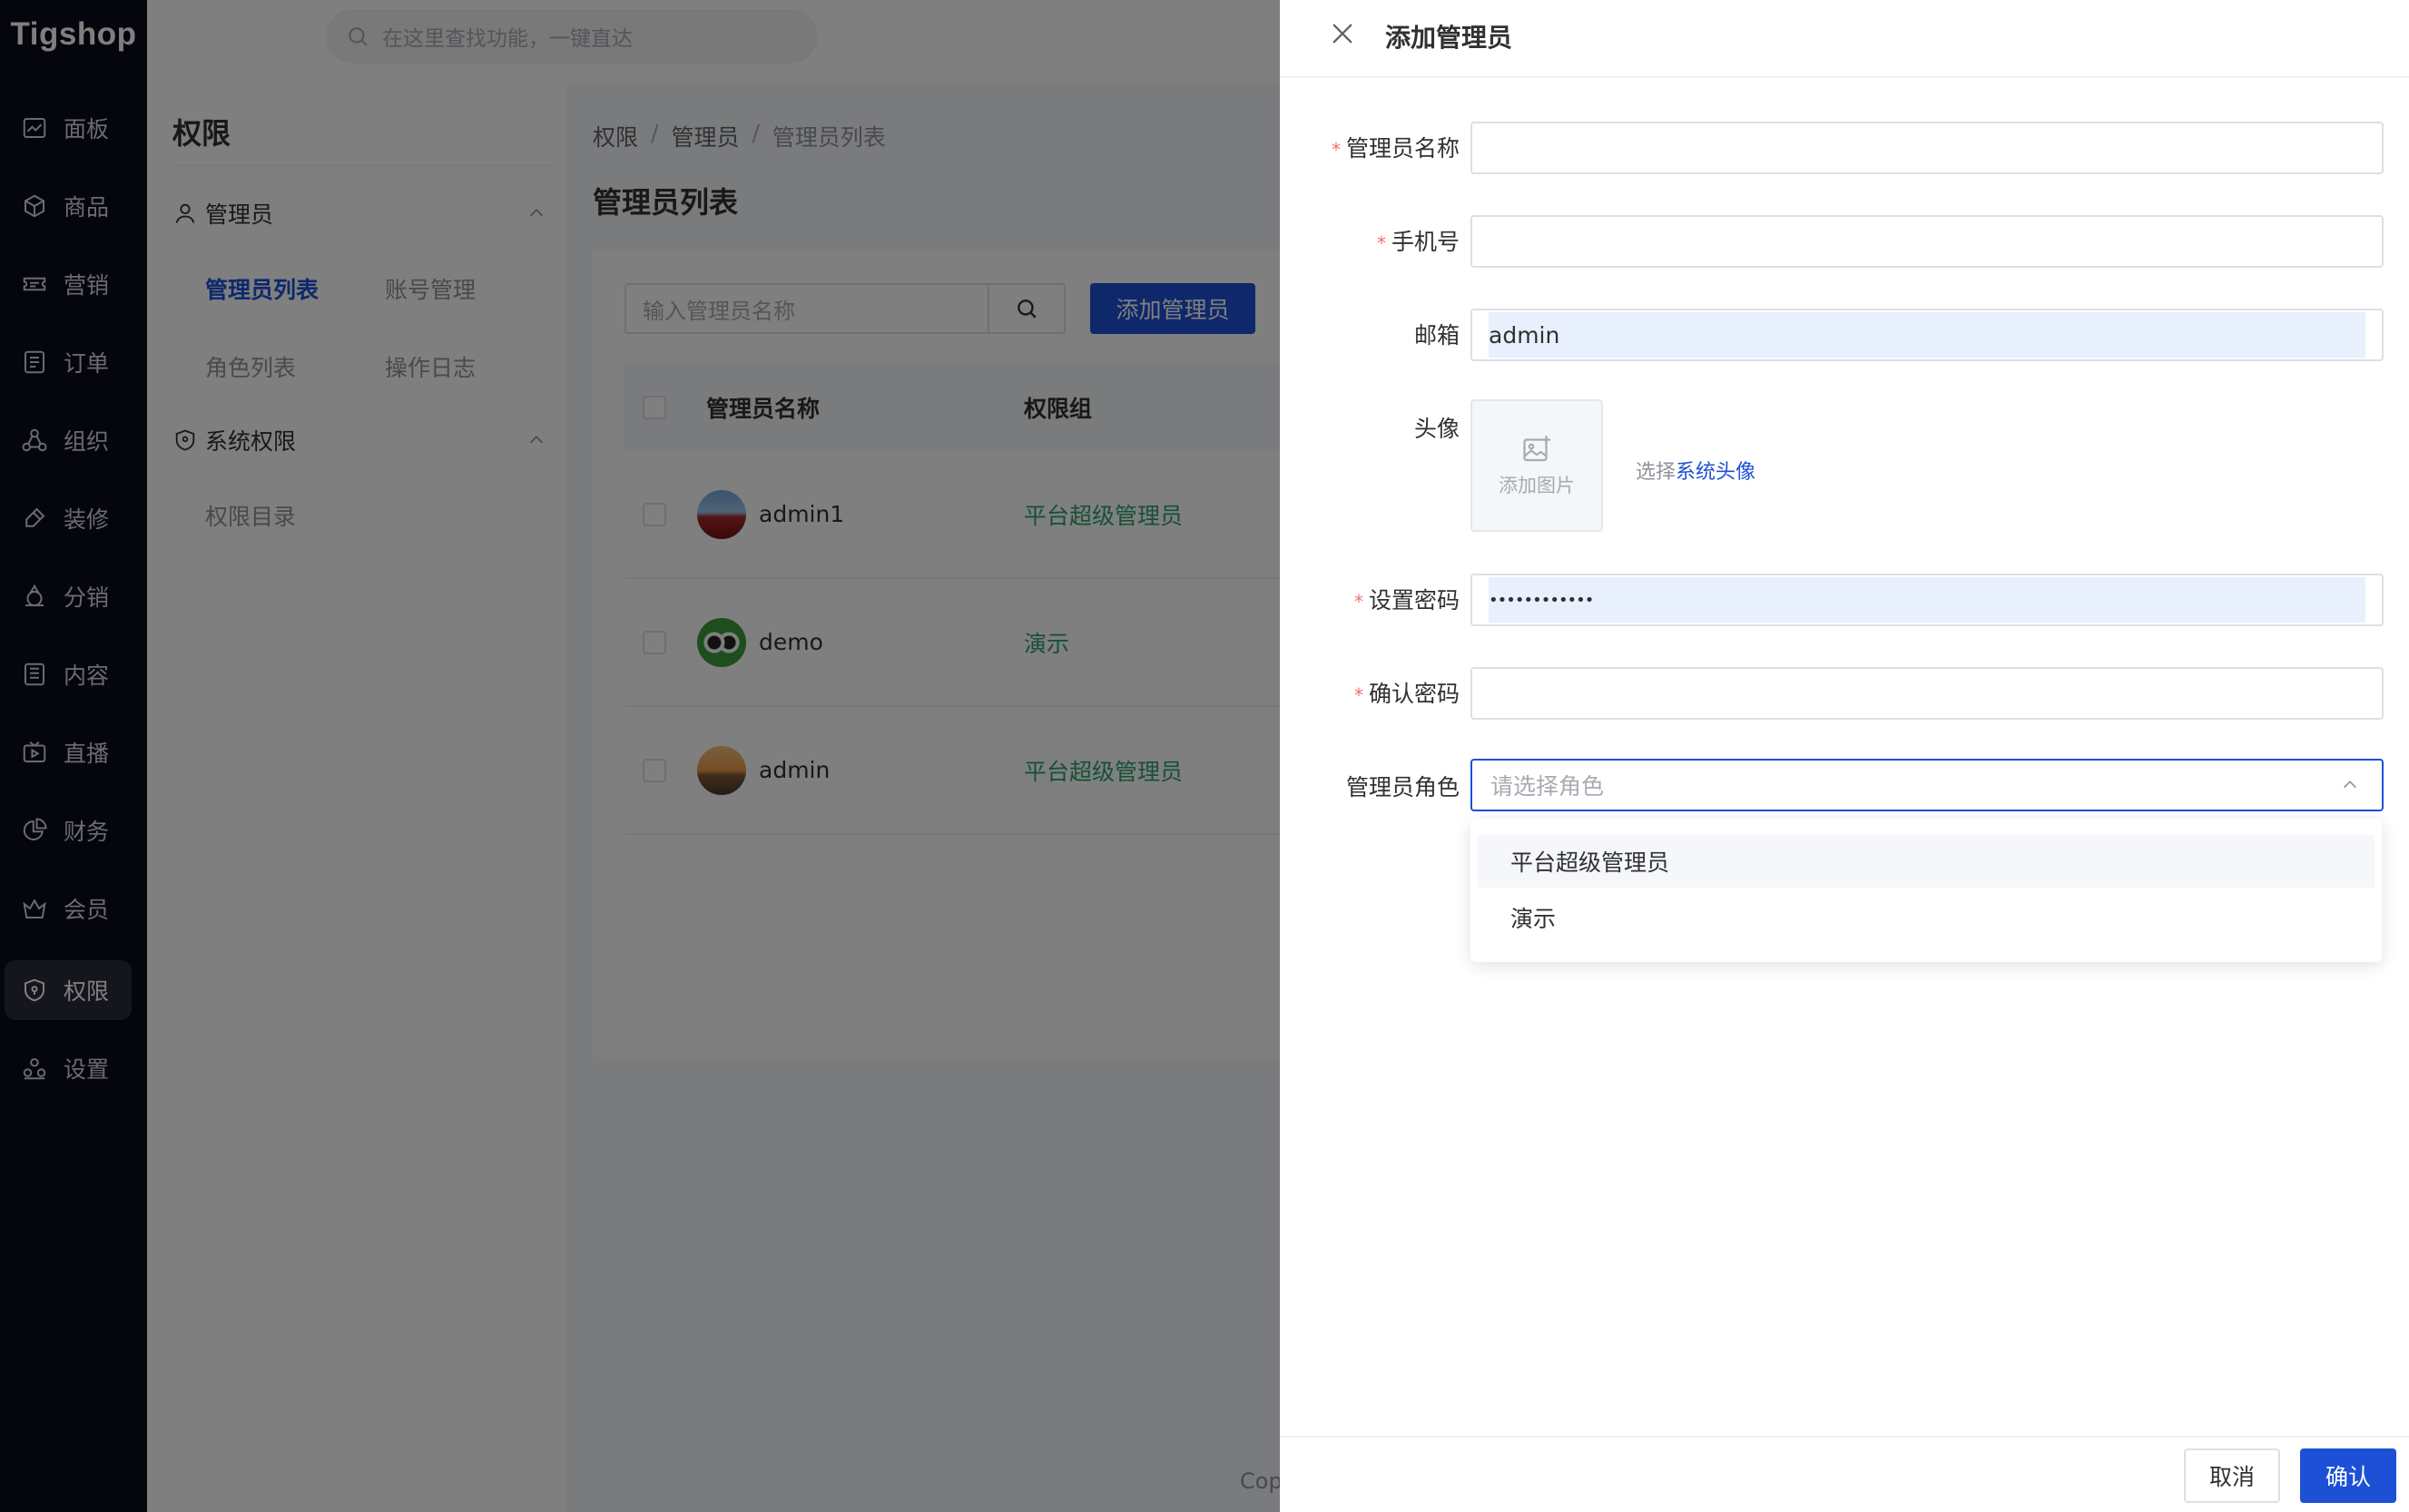  Describe the element at coordinates (1548, 786) in the screenshot. I see `select-placeholder: 请选择角色` at that location.